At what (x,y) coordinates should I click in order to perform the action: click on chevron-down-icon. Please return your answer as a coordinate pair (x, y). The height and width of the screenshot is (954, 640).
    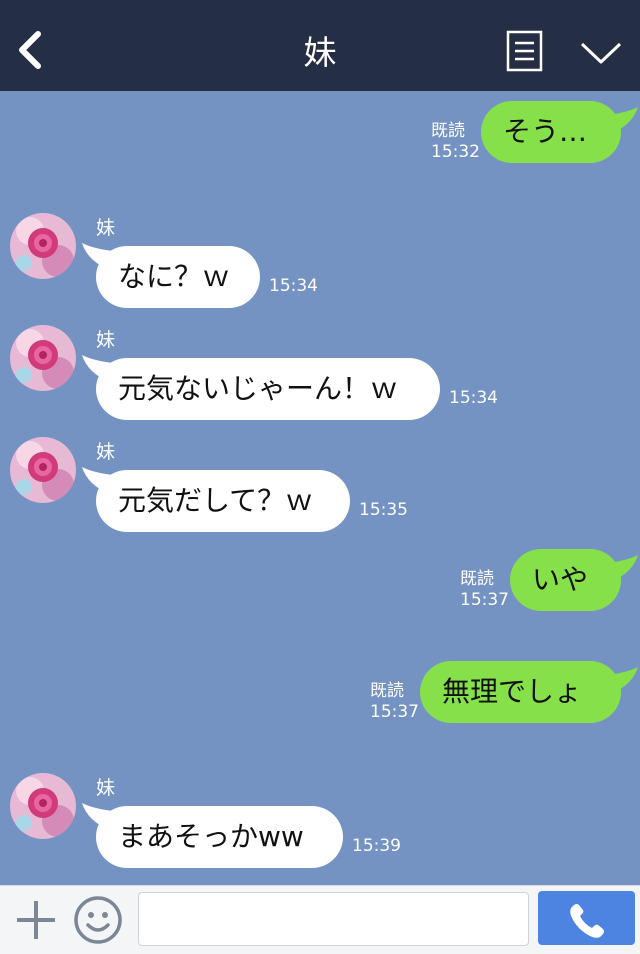
    Looking at the image, I should click on (601, 53).